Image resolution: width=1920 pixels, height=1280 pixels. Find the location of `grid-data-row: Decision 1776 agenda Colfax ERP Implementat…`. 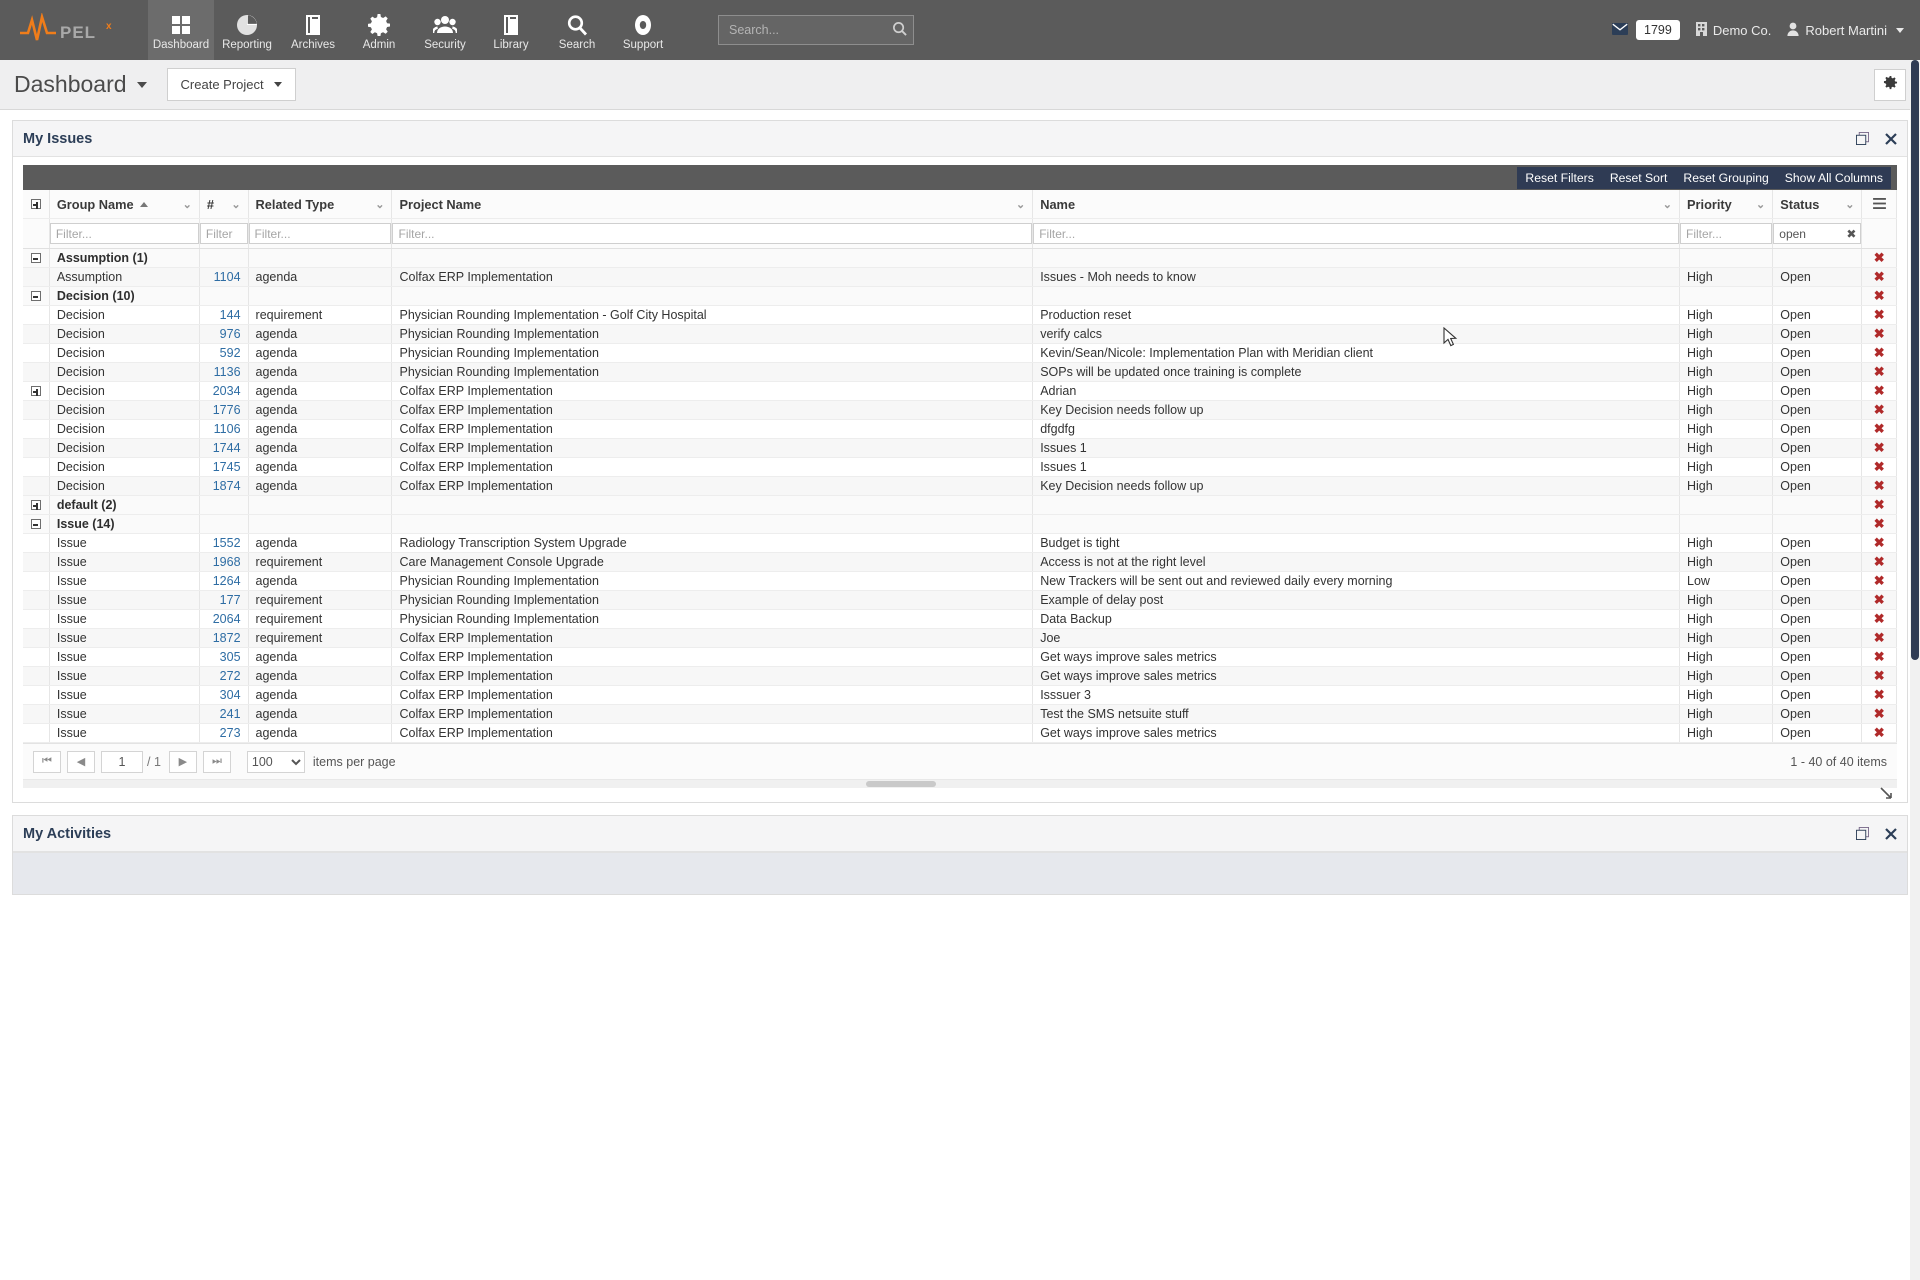

grid-data-row: Decision 1776 agenda Colfax ERP Implementat… is located at coordinates (960, 410).